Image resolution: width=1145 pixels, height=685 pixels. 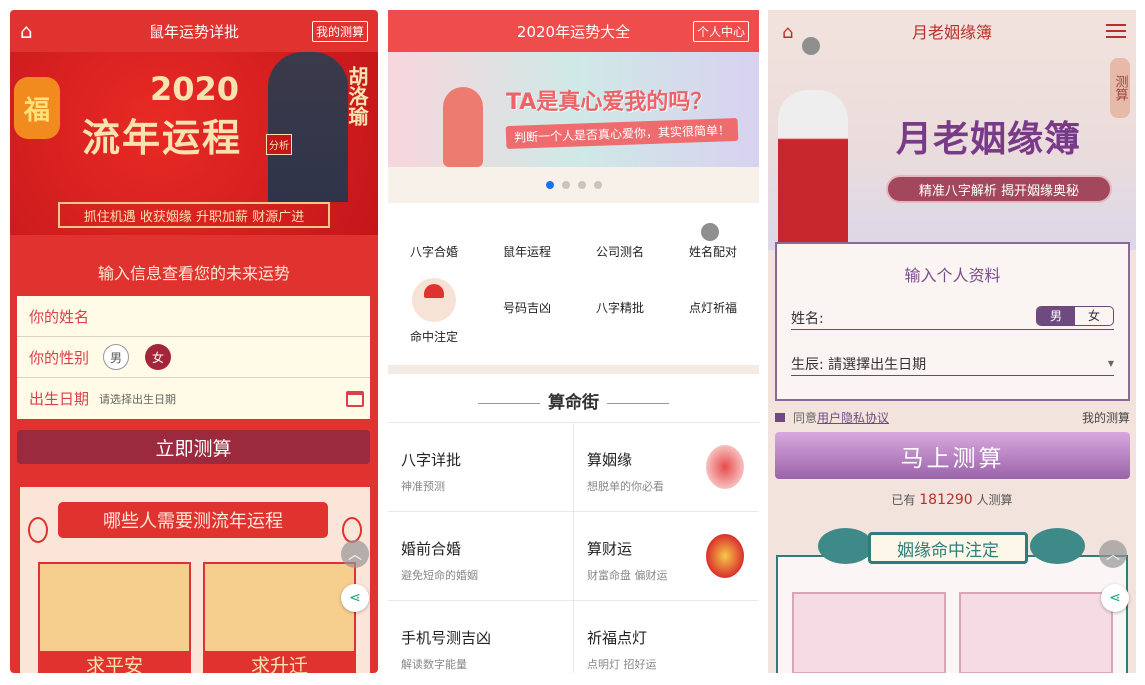 What do you see at coordinates (853, 418) in the screenshot?
I see `privacy-link: 用户隐私协议` at bounding box center [853, 418].